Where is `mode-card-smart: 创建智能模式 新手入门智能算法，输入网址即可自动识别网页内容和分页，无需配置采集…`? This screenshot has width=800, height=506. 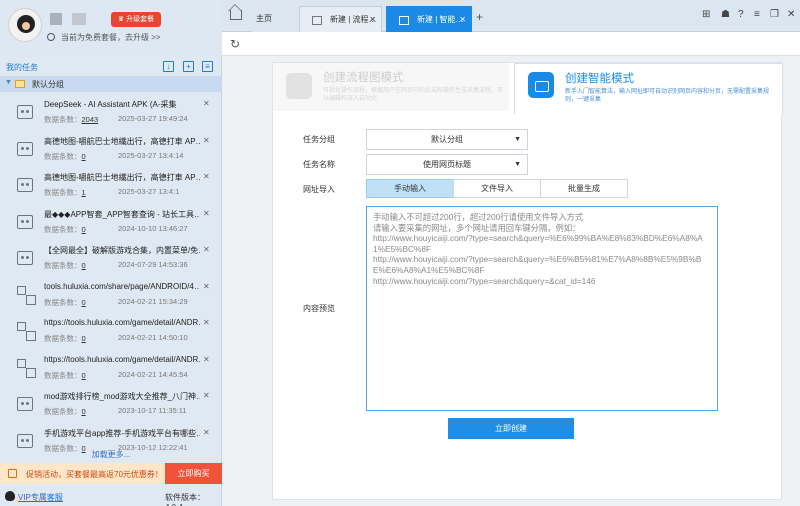 mode-card-smart: 创建智能模式 新手入门智能算法，输入网址即可自动识别网页内容和分页，无需配置采集… is located at coordinates (648, 88).